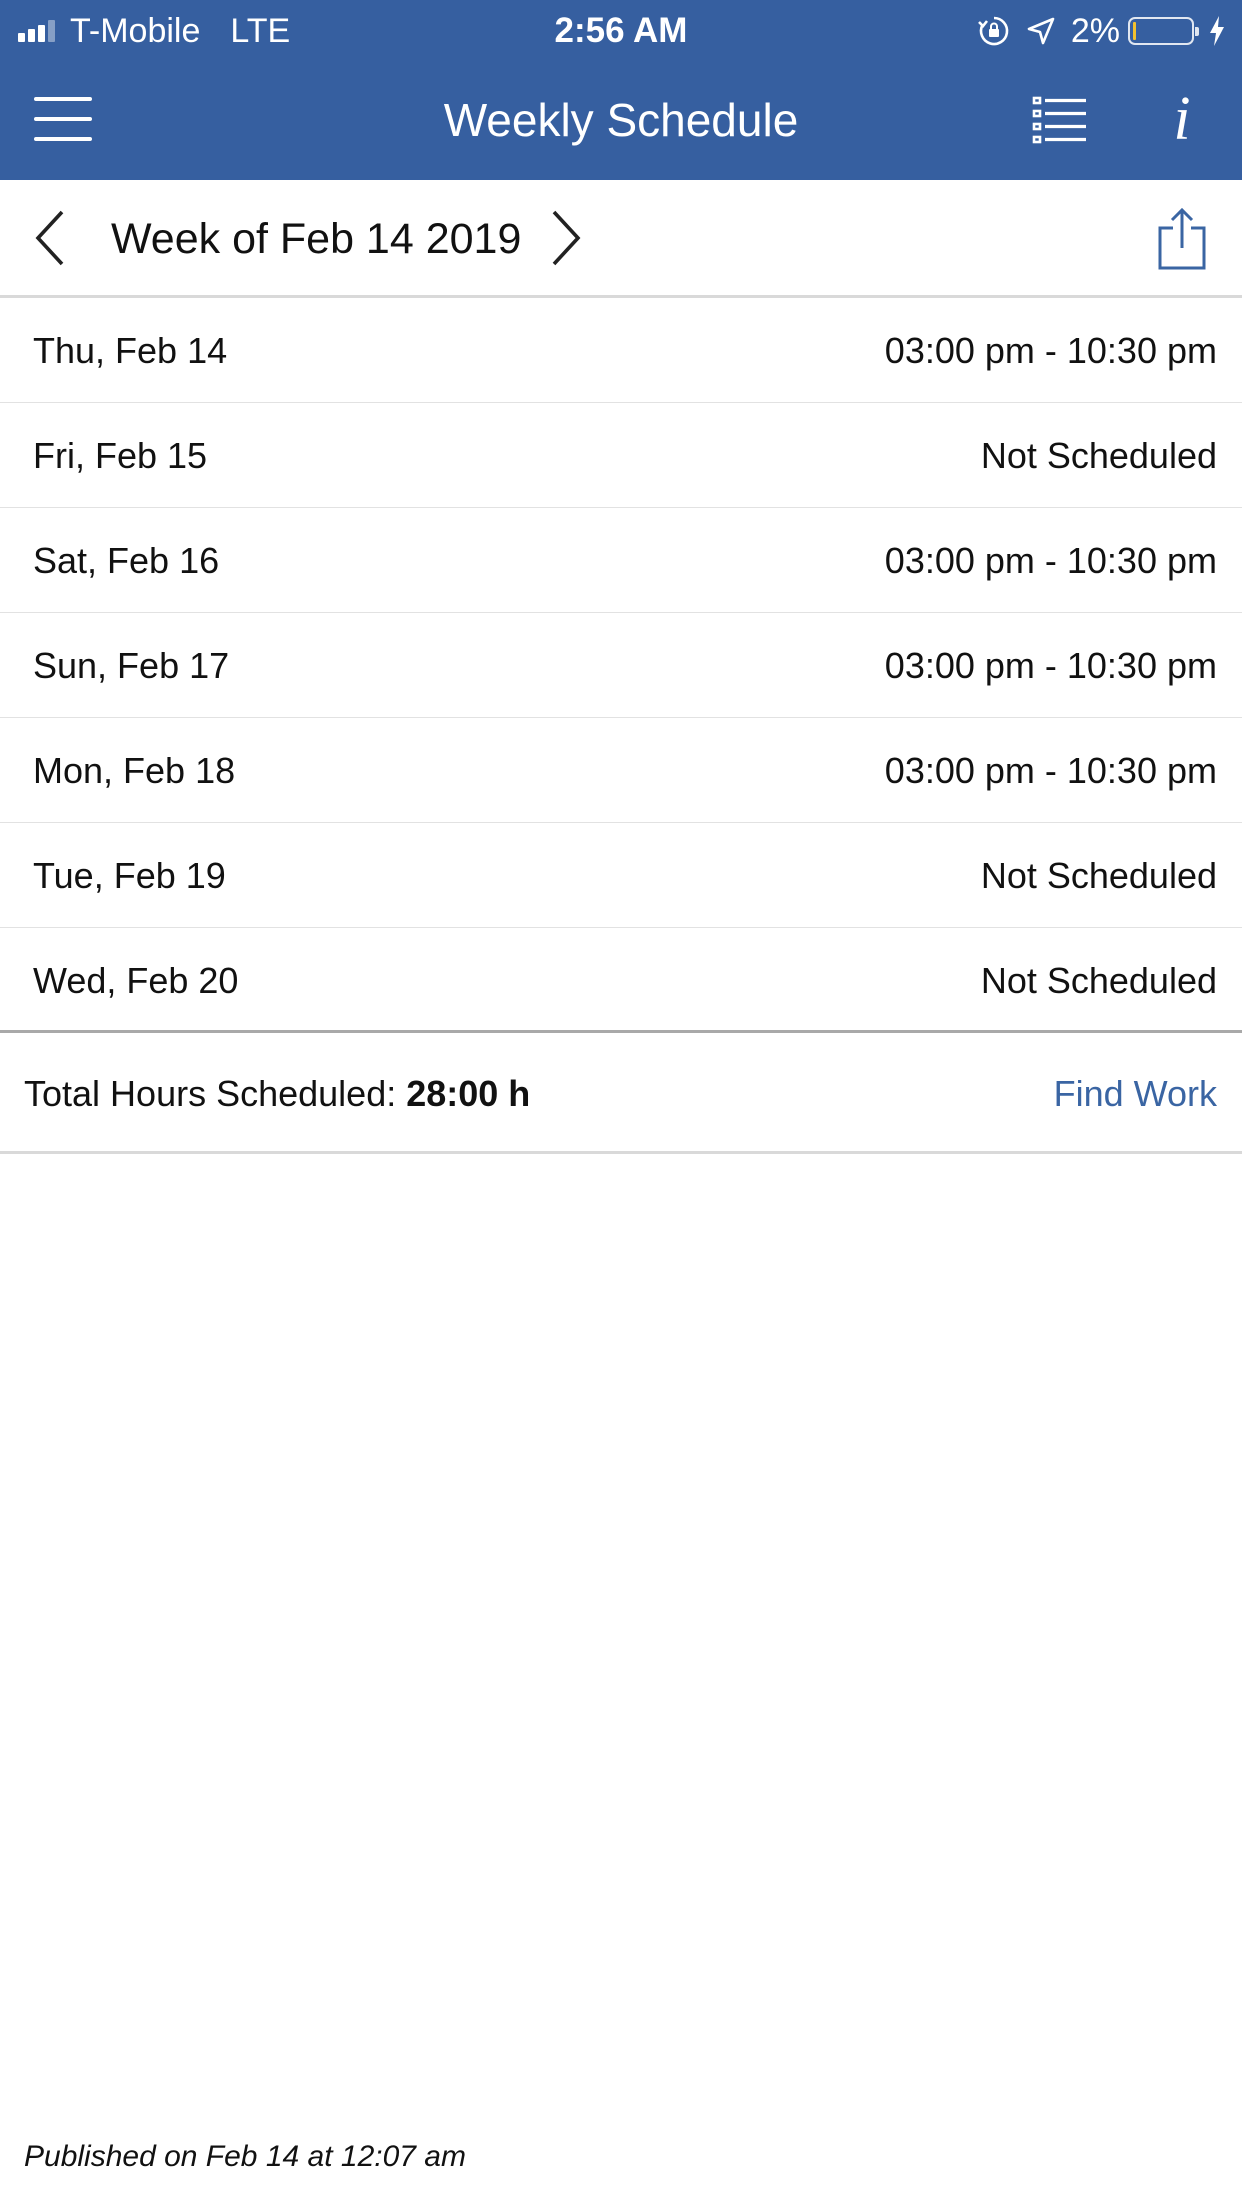 The image size is (1242, 2208). Describe the element at coordinates (215, 1093) in the screenshot. I see `total-hours-label: Total Hours Scheduled:` at that location.